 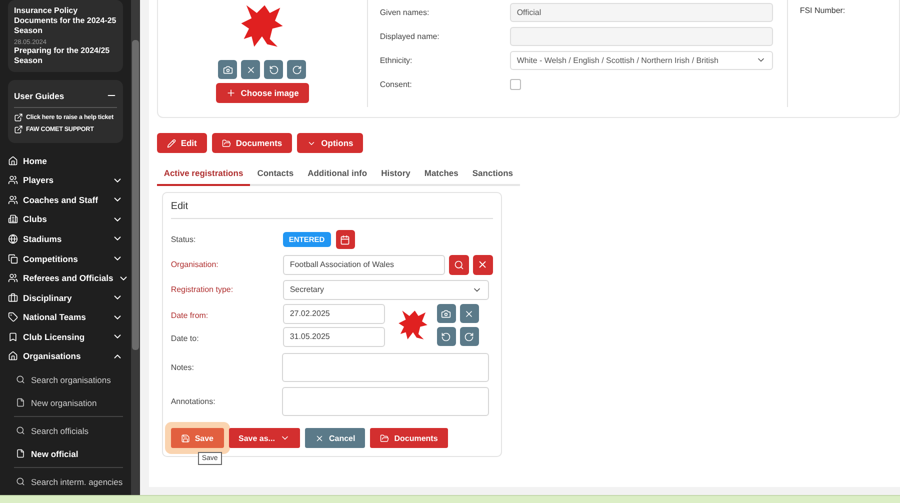 I want to click on action-button: Documents, so click(x=252, y=143).